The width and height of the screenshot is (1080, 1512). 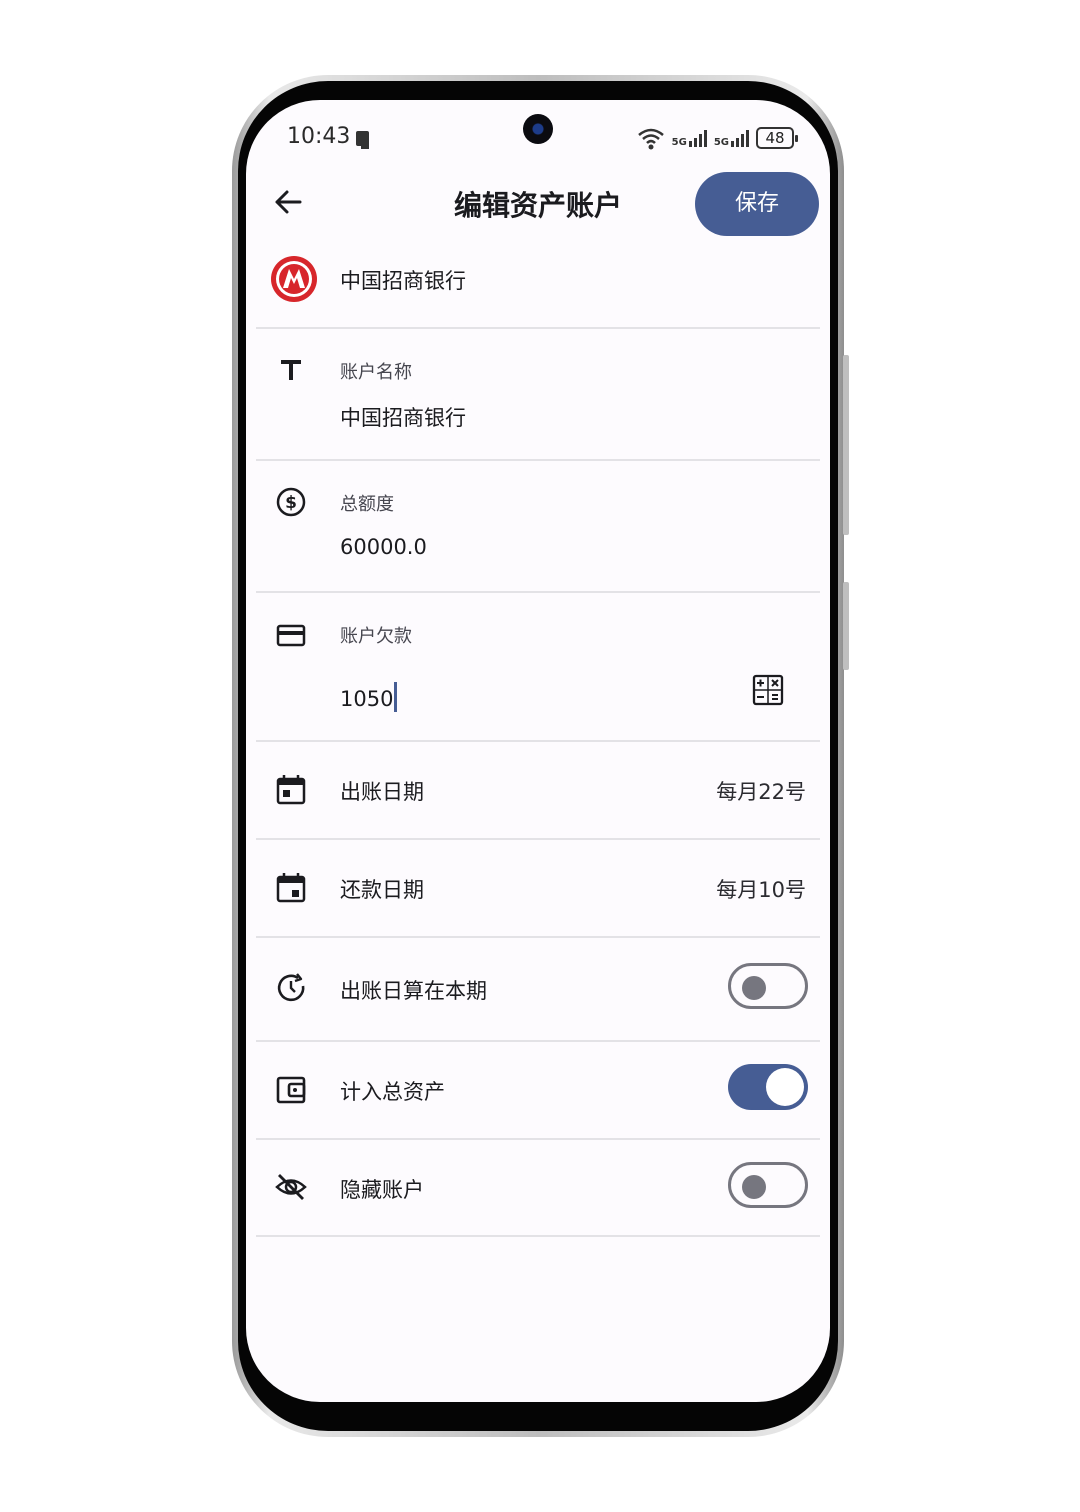 I want to click on clock-refresh-icon, so click(x=291, y=987).